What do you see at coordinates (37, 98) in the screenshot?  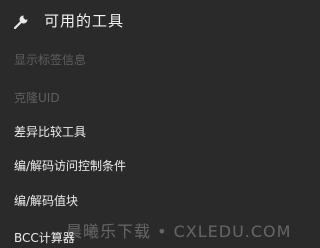 I see `menu-item-clone-uid: 克隆UID` at bounding box center [37, 98].